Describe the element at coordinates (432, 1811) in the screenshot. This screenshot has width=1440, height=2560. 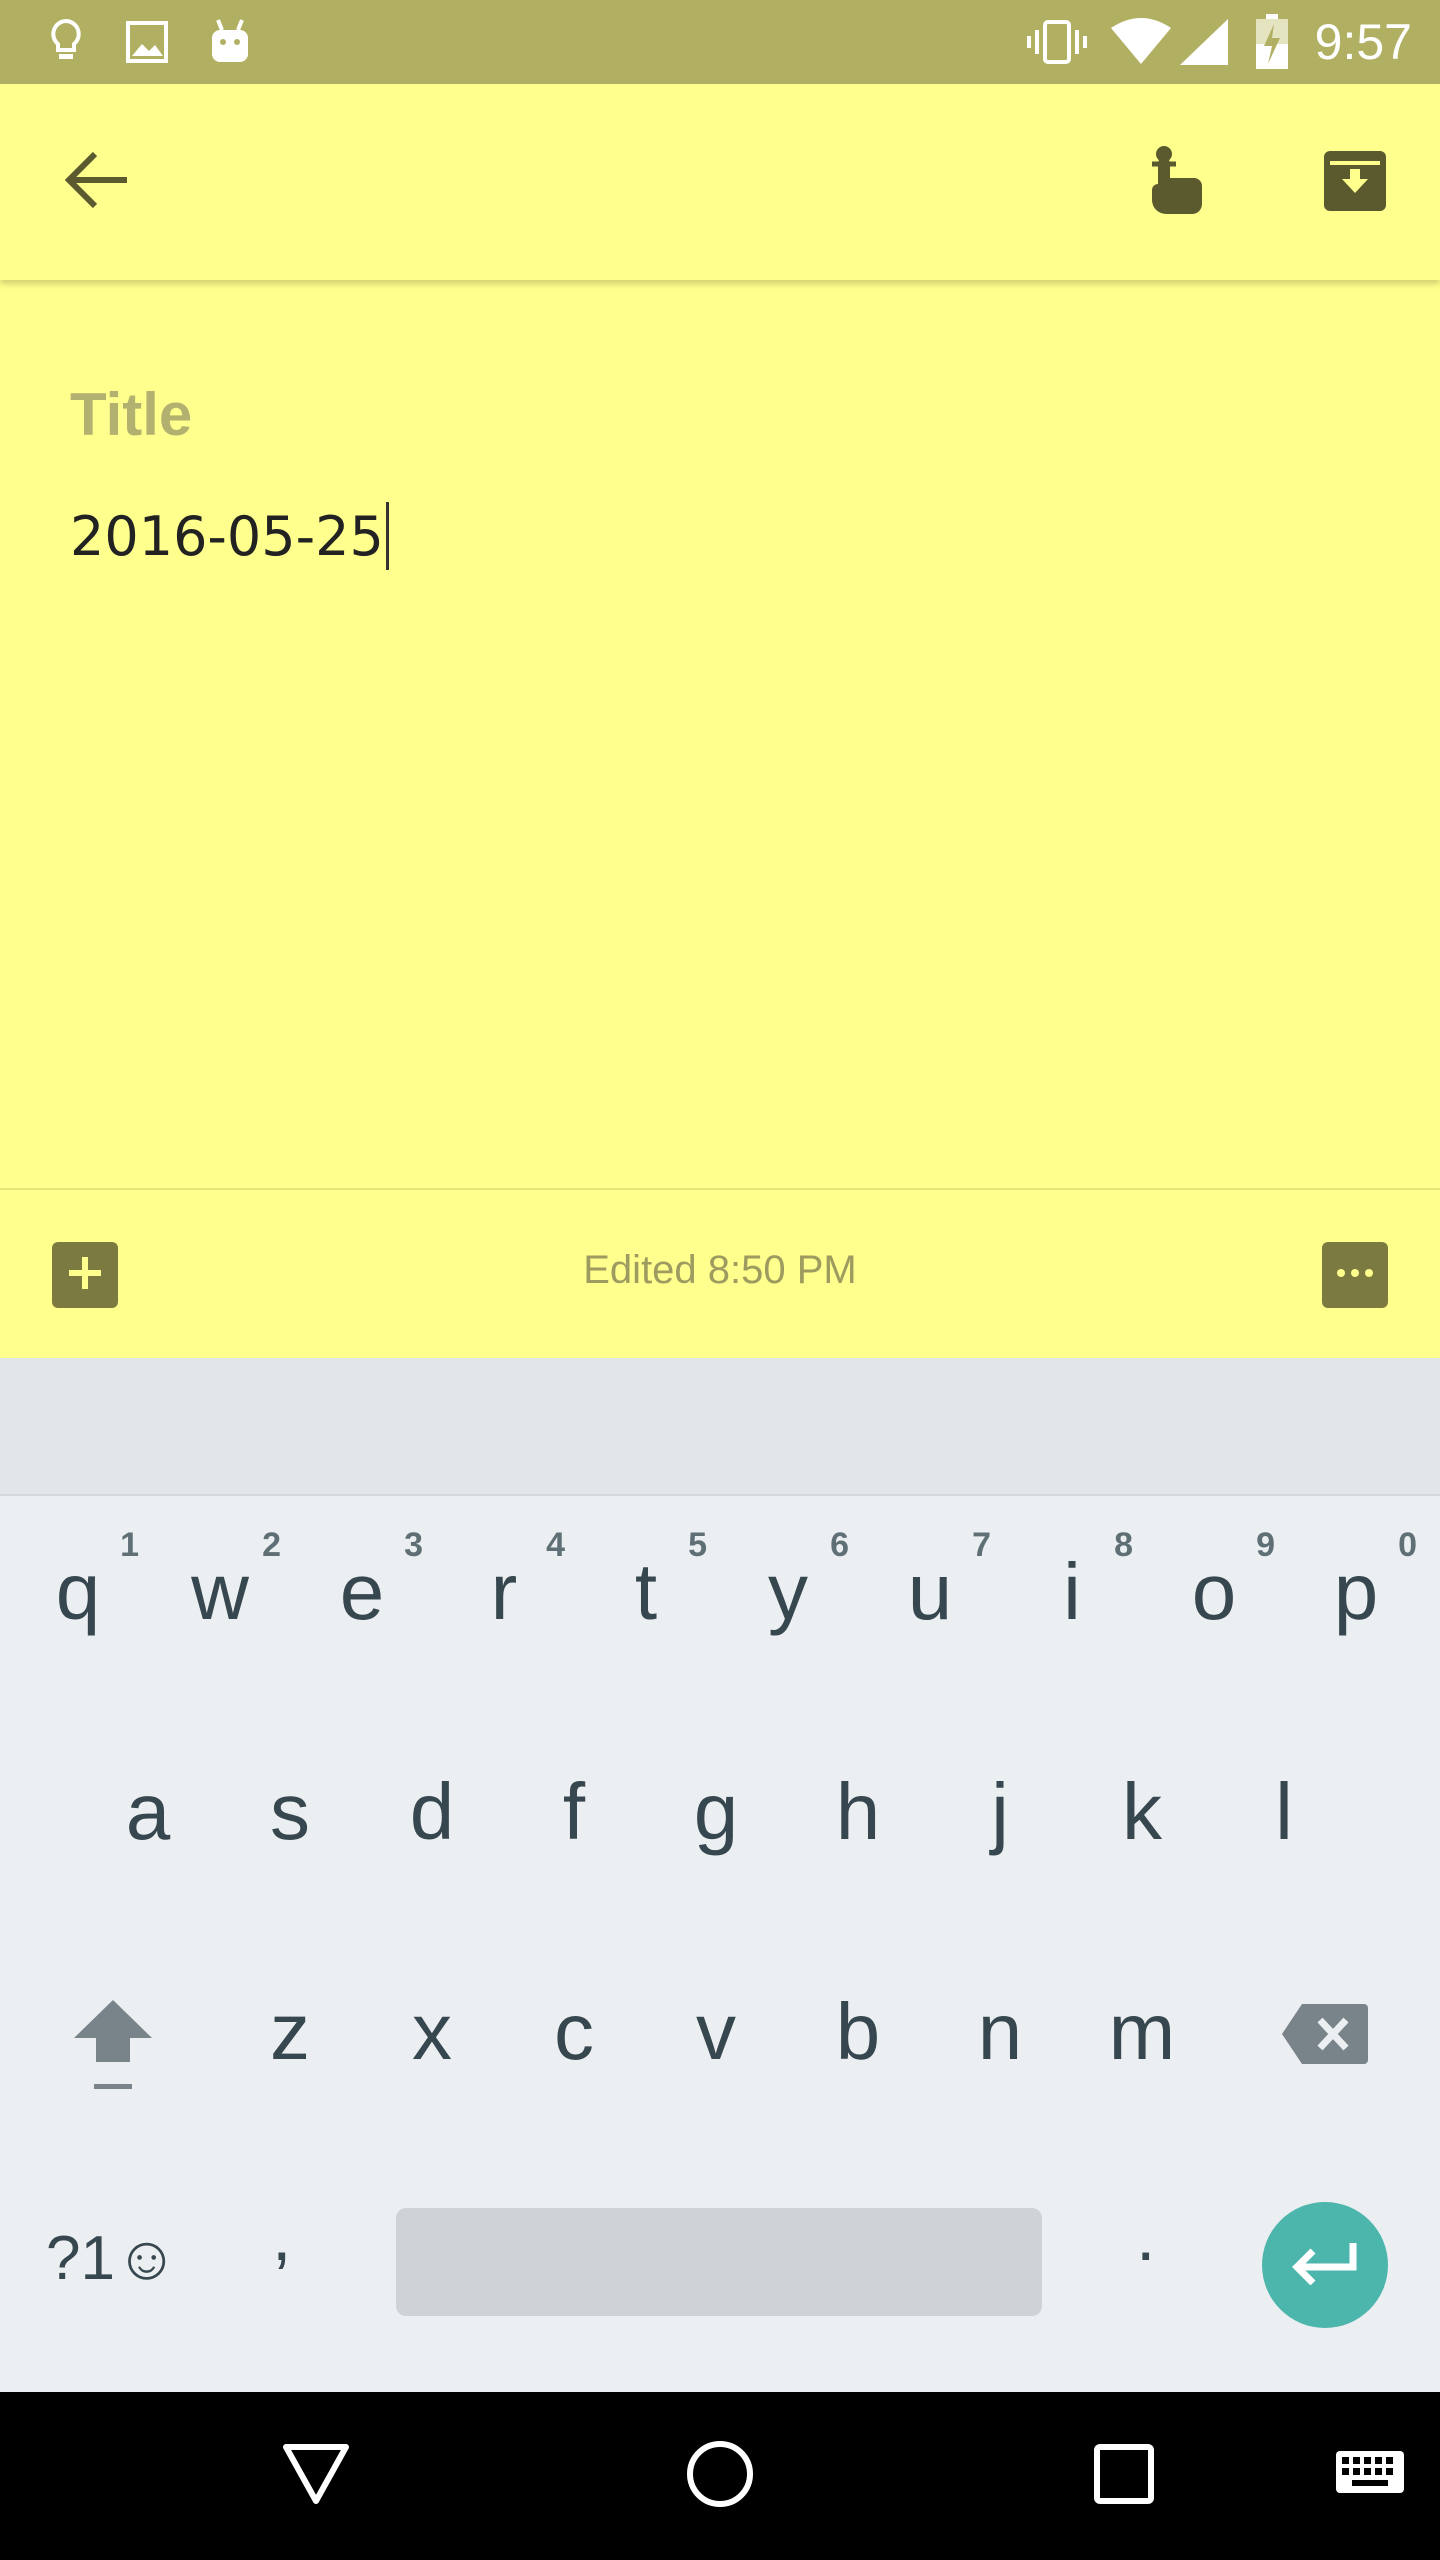
I see `key-letter: d` at that location.